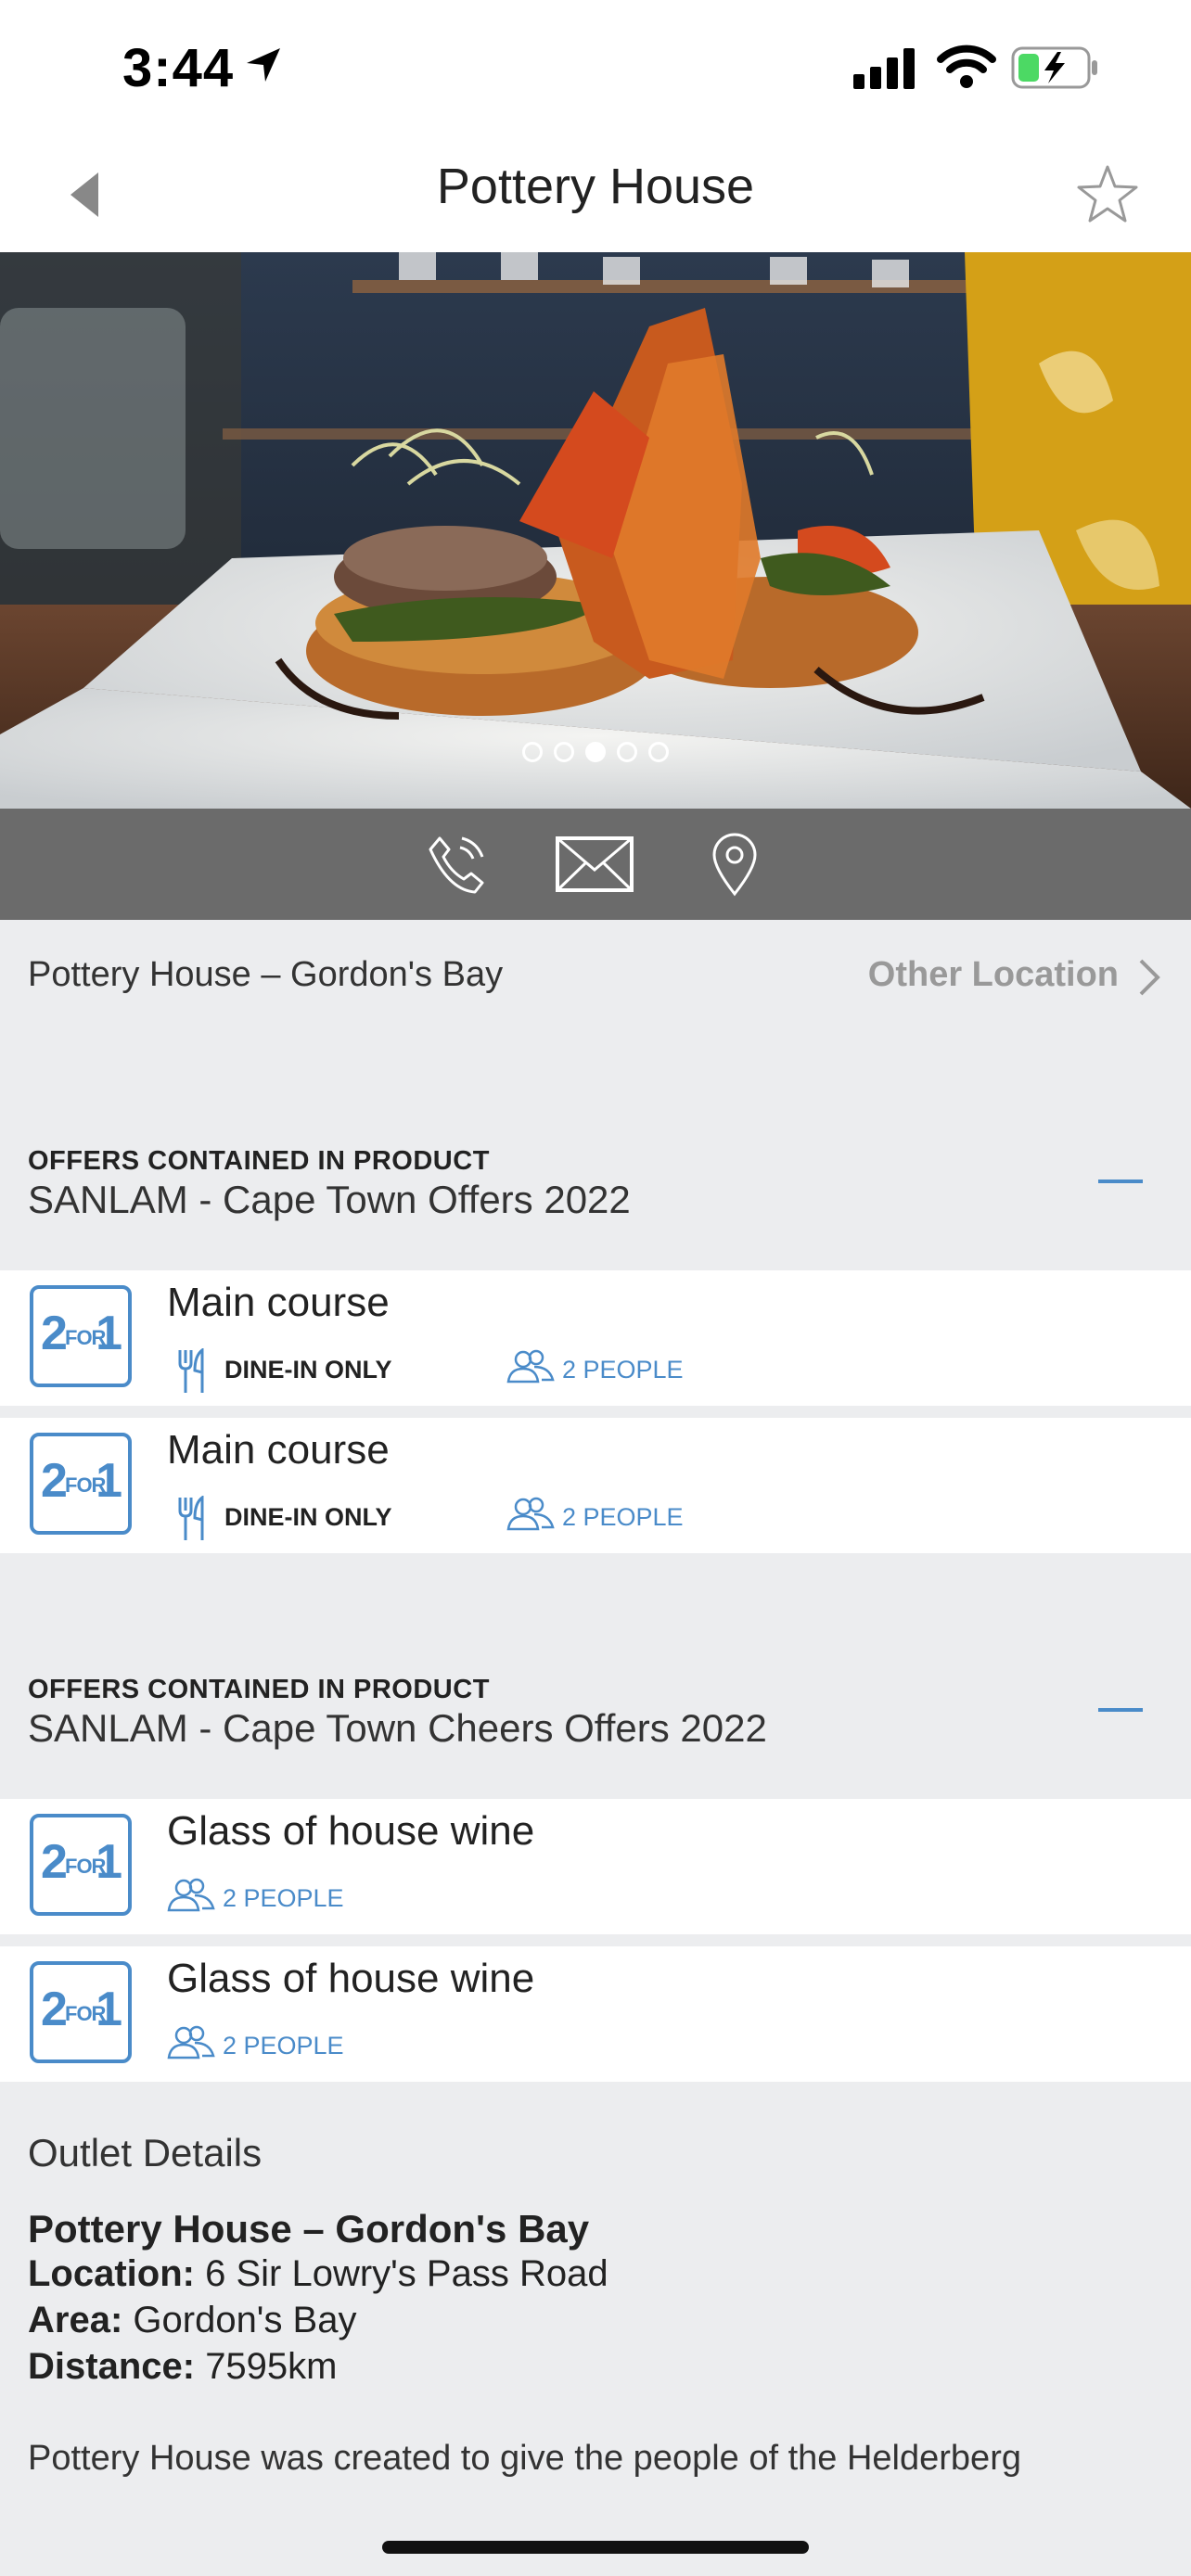  I want to click on section-title: SANLAM - Cape Town Cheers Offers 2022, so click(398, 1728).